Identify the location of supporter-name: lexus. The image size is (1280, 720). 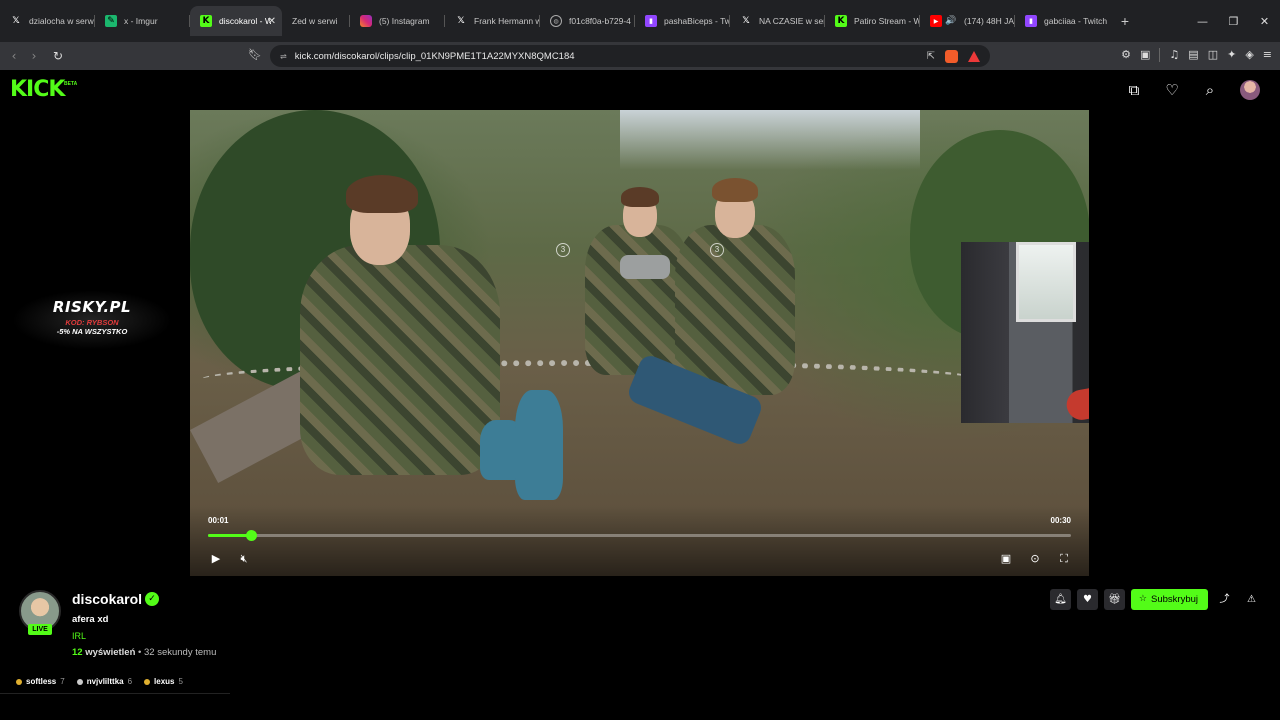
(164, 681).